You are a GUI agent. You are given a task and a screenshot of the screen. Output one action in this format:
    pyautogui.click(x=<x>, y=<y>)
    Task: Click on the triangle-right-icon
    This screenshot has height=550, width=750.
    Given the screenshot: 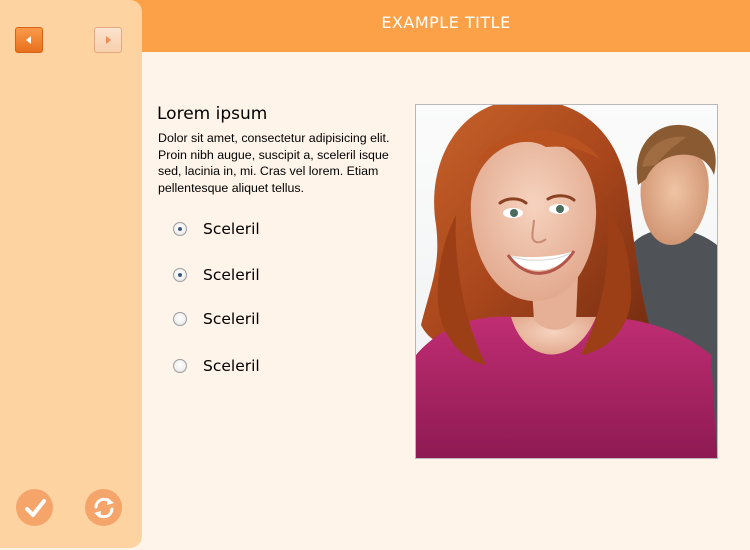 What is the action you would take?
    pyautogui.click(x=108, y=40)
    